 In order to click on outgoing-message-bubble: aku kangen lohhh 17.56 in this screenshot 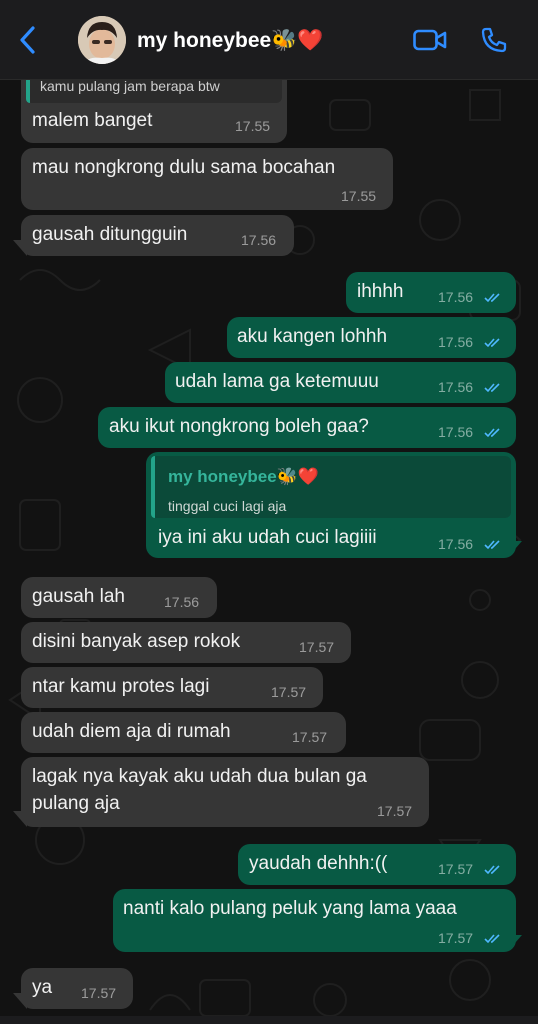, I will do `click(371, 337)`.